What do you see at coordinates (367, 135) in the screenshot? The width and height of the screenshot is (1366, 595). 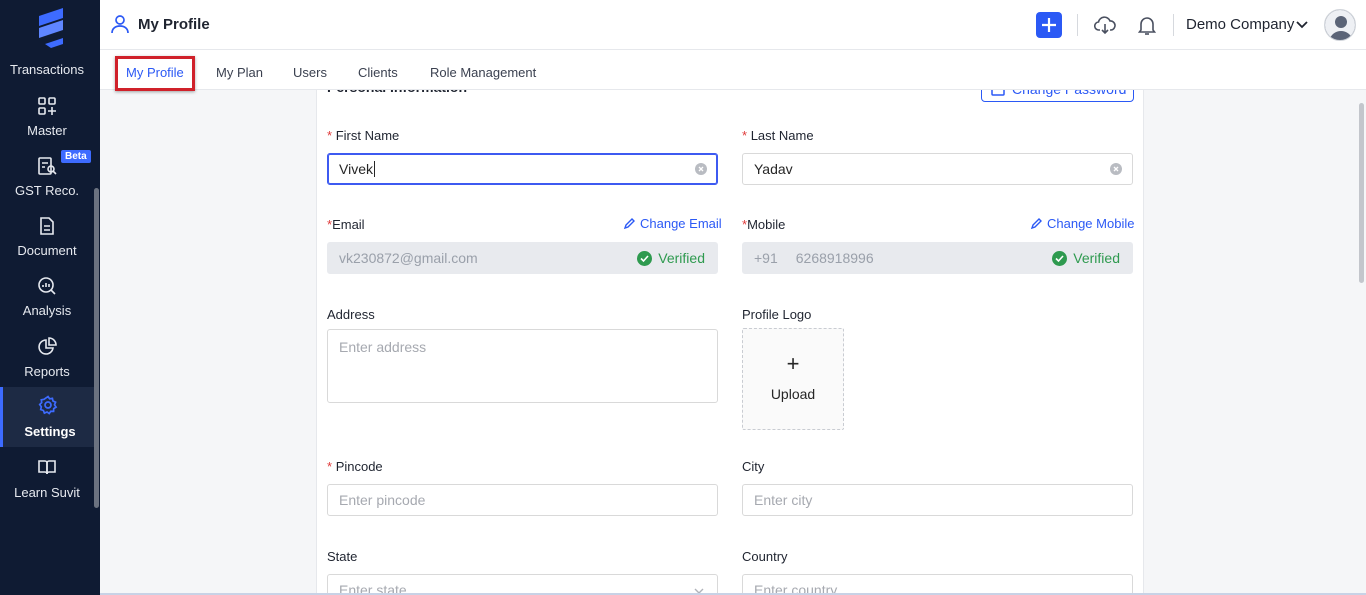 I see `first-name-label-text: First Name` at bounding box center [367, 135].